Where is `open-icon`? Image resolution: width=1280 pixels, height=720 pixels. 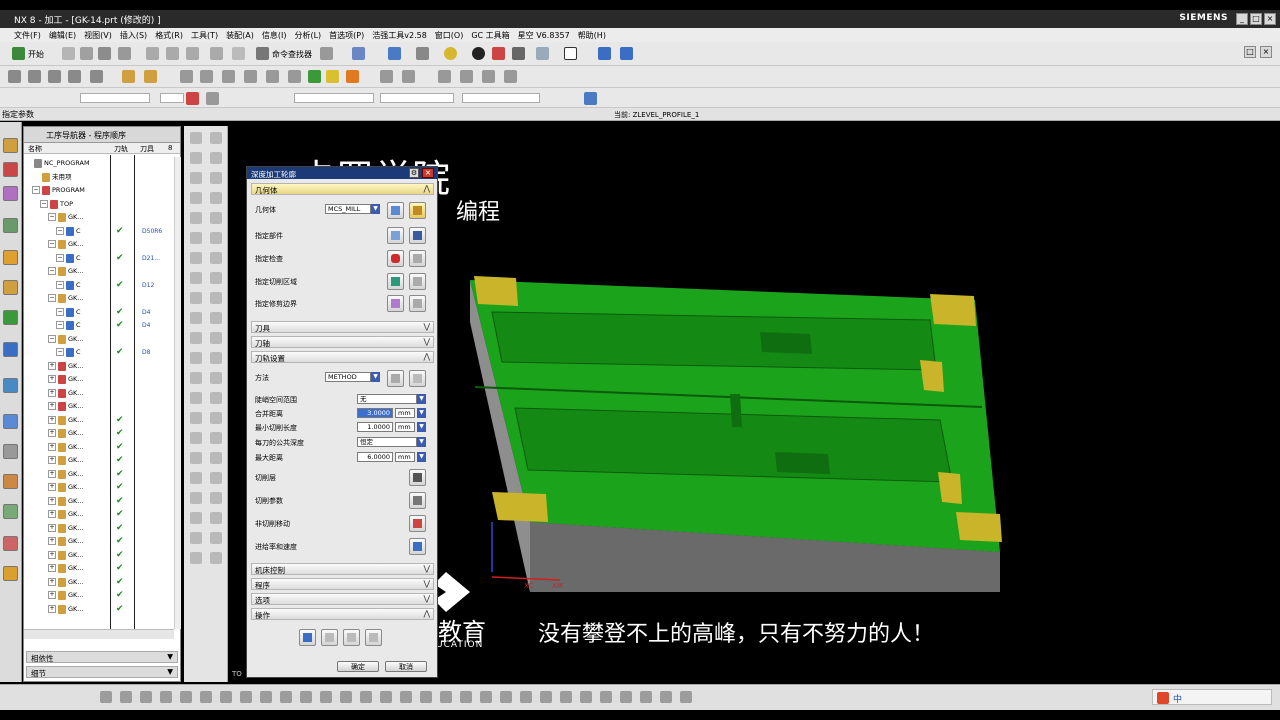
open-icon is located at coordinates (86, 53).